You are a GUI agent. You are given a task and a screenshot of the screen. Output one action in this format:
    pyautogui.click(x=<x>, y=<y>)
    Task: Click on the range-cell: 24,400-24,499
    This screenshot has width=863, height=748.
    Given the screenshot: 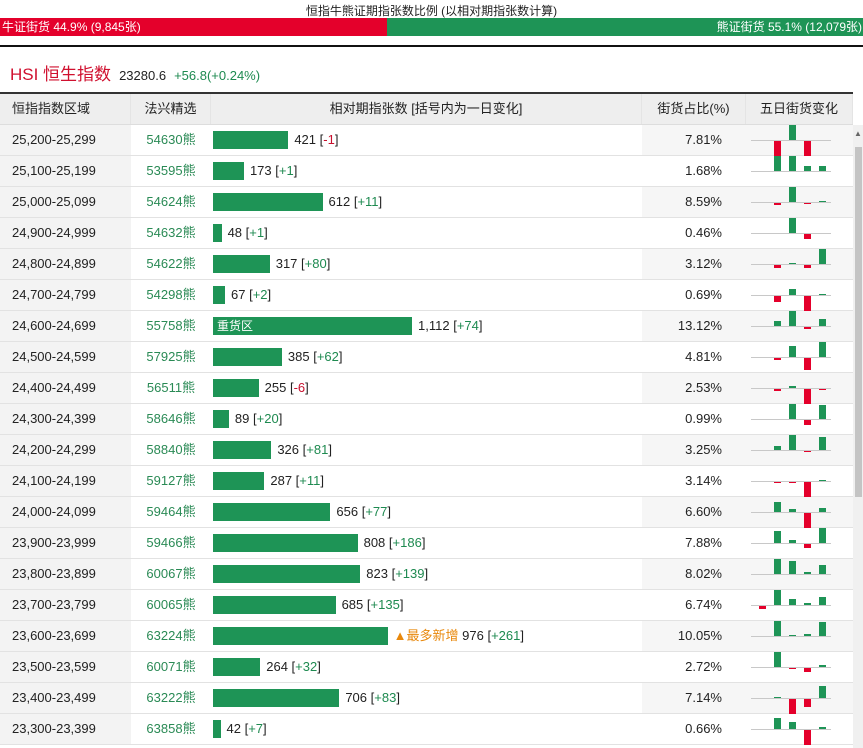 What is the action you would take?
    pyautogui.click(x=65, y=388)
    